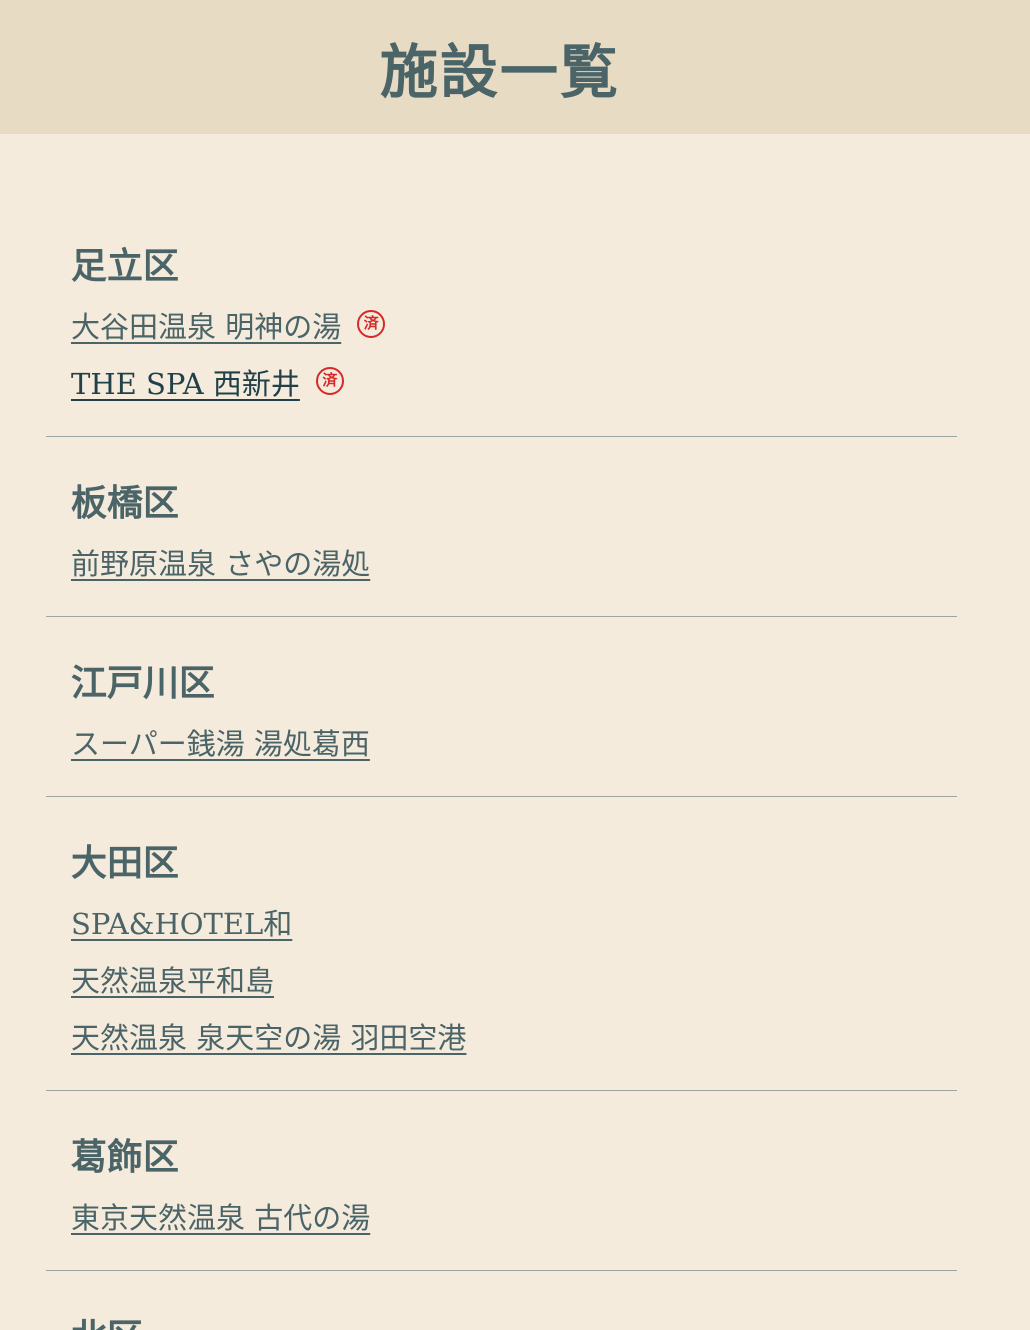 The width and height of the screenshot is (1030, 1330). Describe the element at coordinates (514, 741) in the screenshot. I see `list-item: スーパー銭湯 湯処葛西` at that location.